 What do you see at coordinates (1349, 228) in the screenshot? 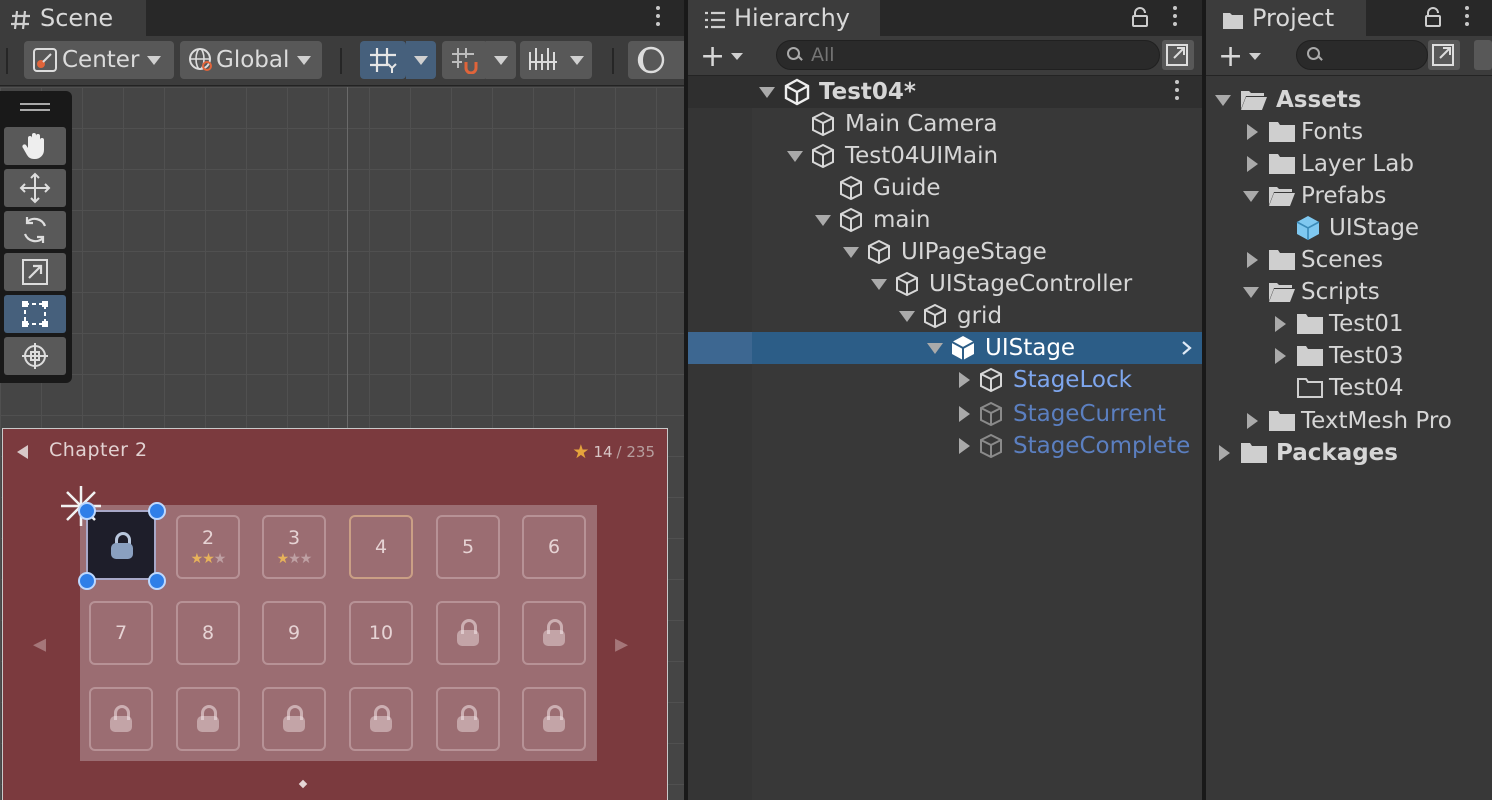
I see `project-item: UIStage` at bounding box center [1349, 228].